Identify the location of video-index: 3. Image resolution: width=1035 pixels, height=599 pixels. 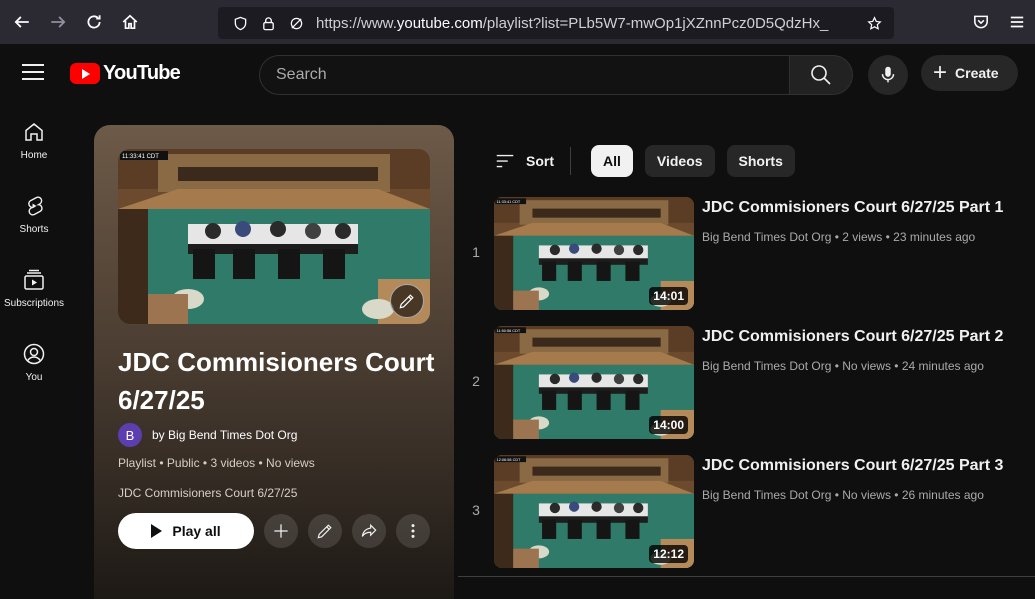
(476, 510).